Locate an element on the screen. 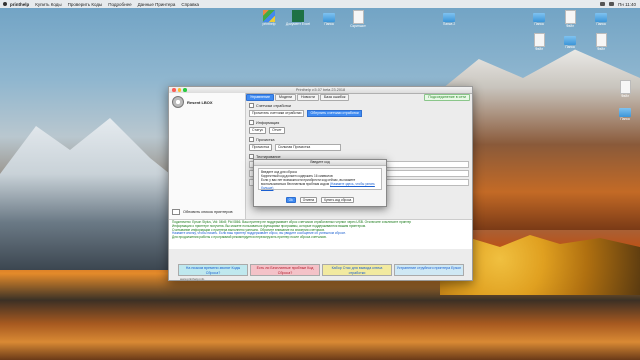 The height and width of the screenshot is (360, 640). desktop-icon-label: printhelp is located at coordinates (269, 24).